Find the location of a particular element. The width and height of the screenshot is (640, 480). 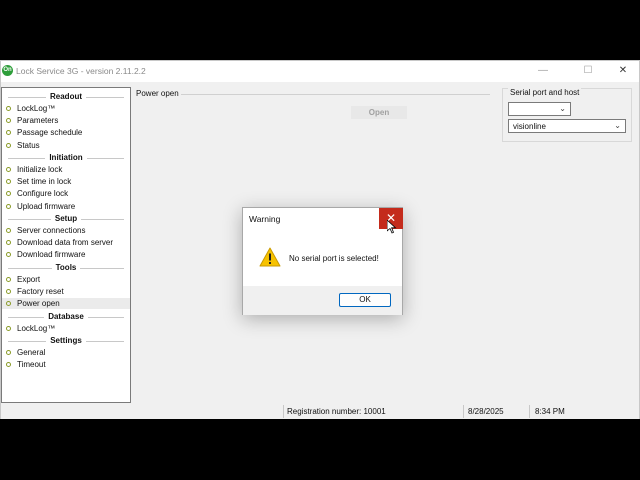

sidebar-item: Passage schedule is located at coordinates (66, 132).